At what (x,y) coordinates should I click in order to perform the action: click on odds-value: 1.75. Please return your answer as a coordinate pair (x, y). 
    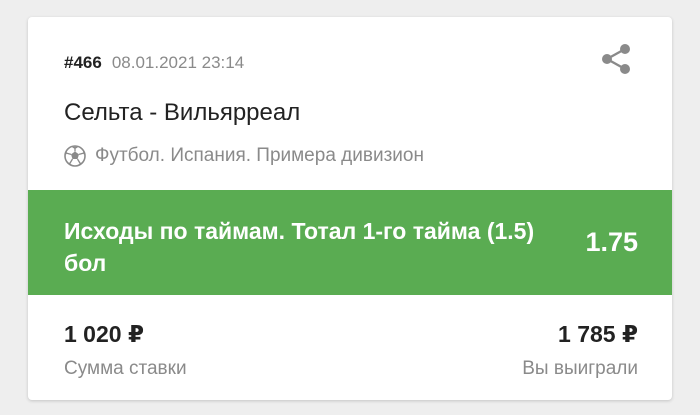
    Looking at the image, I should click on (611, 242).